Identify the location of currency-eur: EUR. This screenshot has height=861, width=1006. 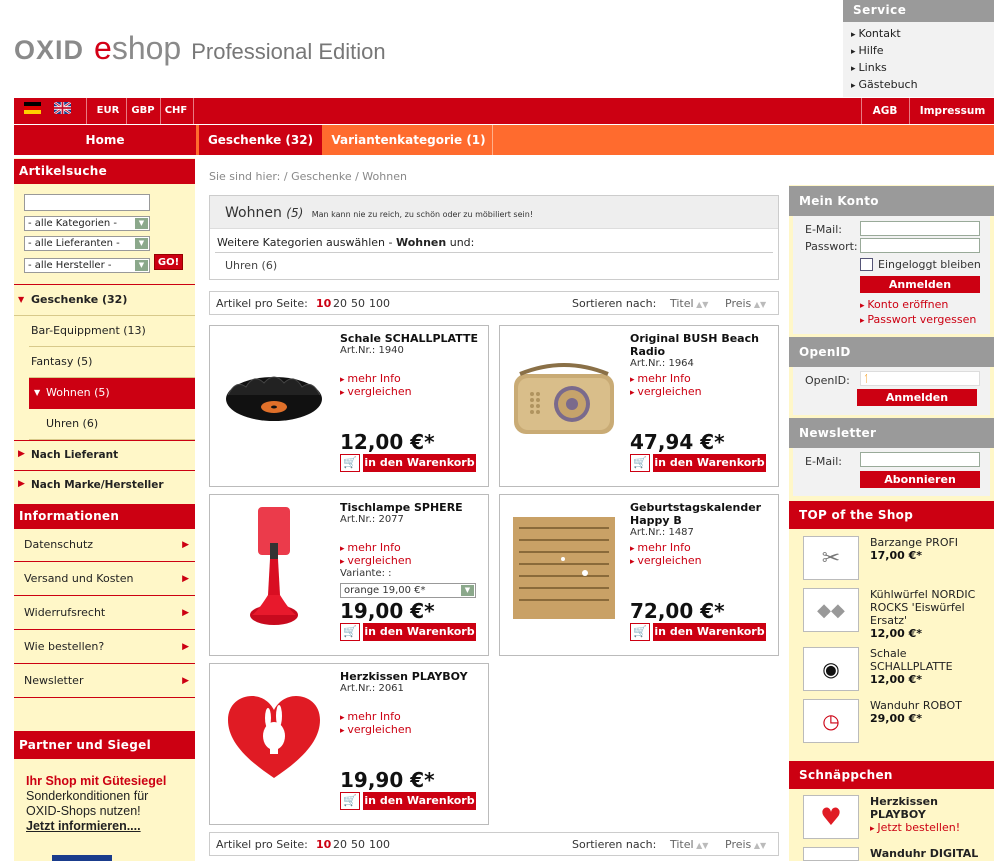
(108, 111).